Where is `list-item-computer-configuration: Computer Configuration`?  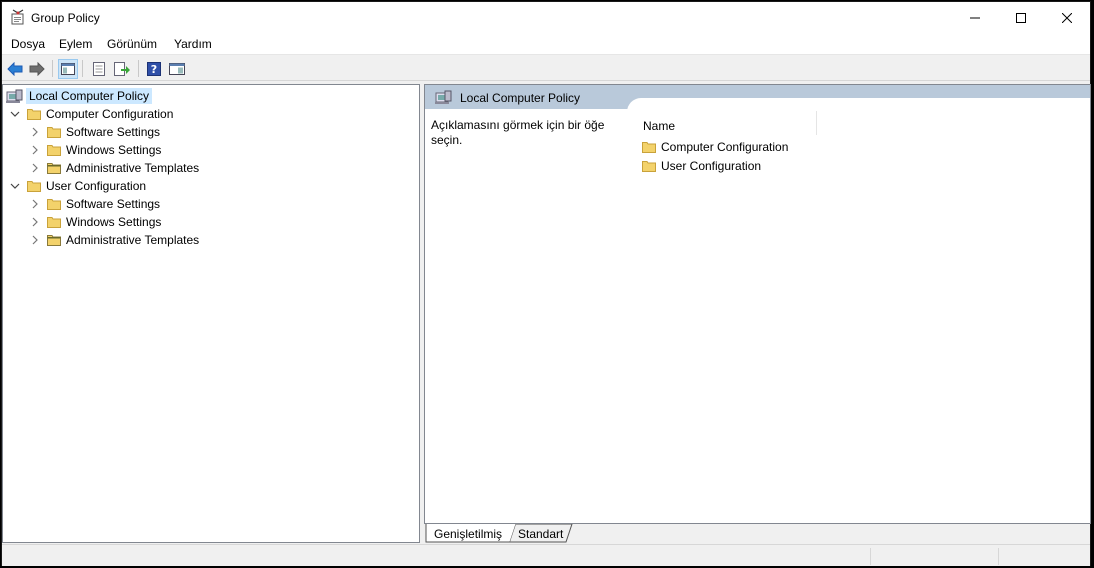
list-item-computer-configuration: Computer Configuration is located at coordinates (715, 147).